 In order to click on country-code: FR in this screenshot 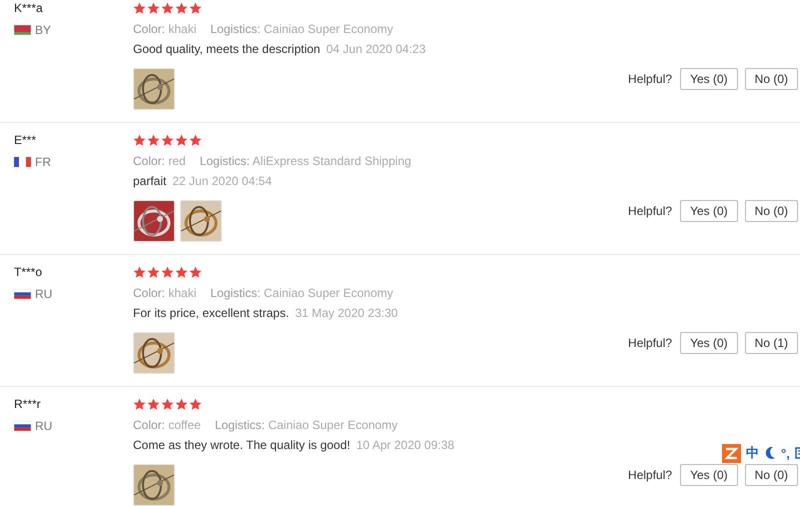, I will do `click(43, 162)`.